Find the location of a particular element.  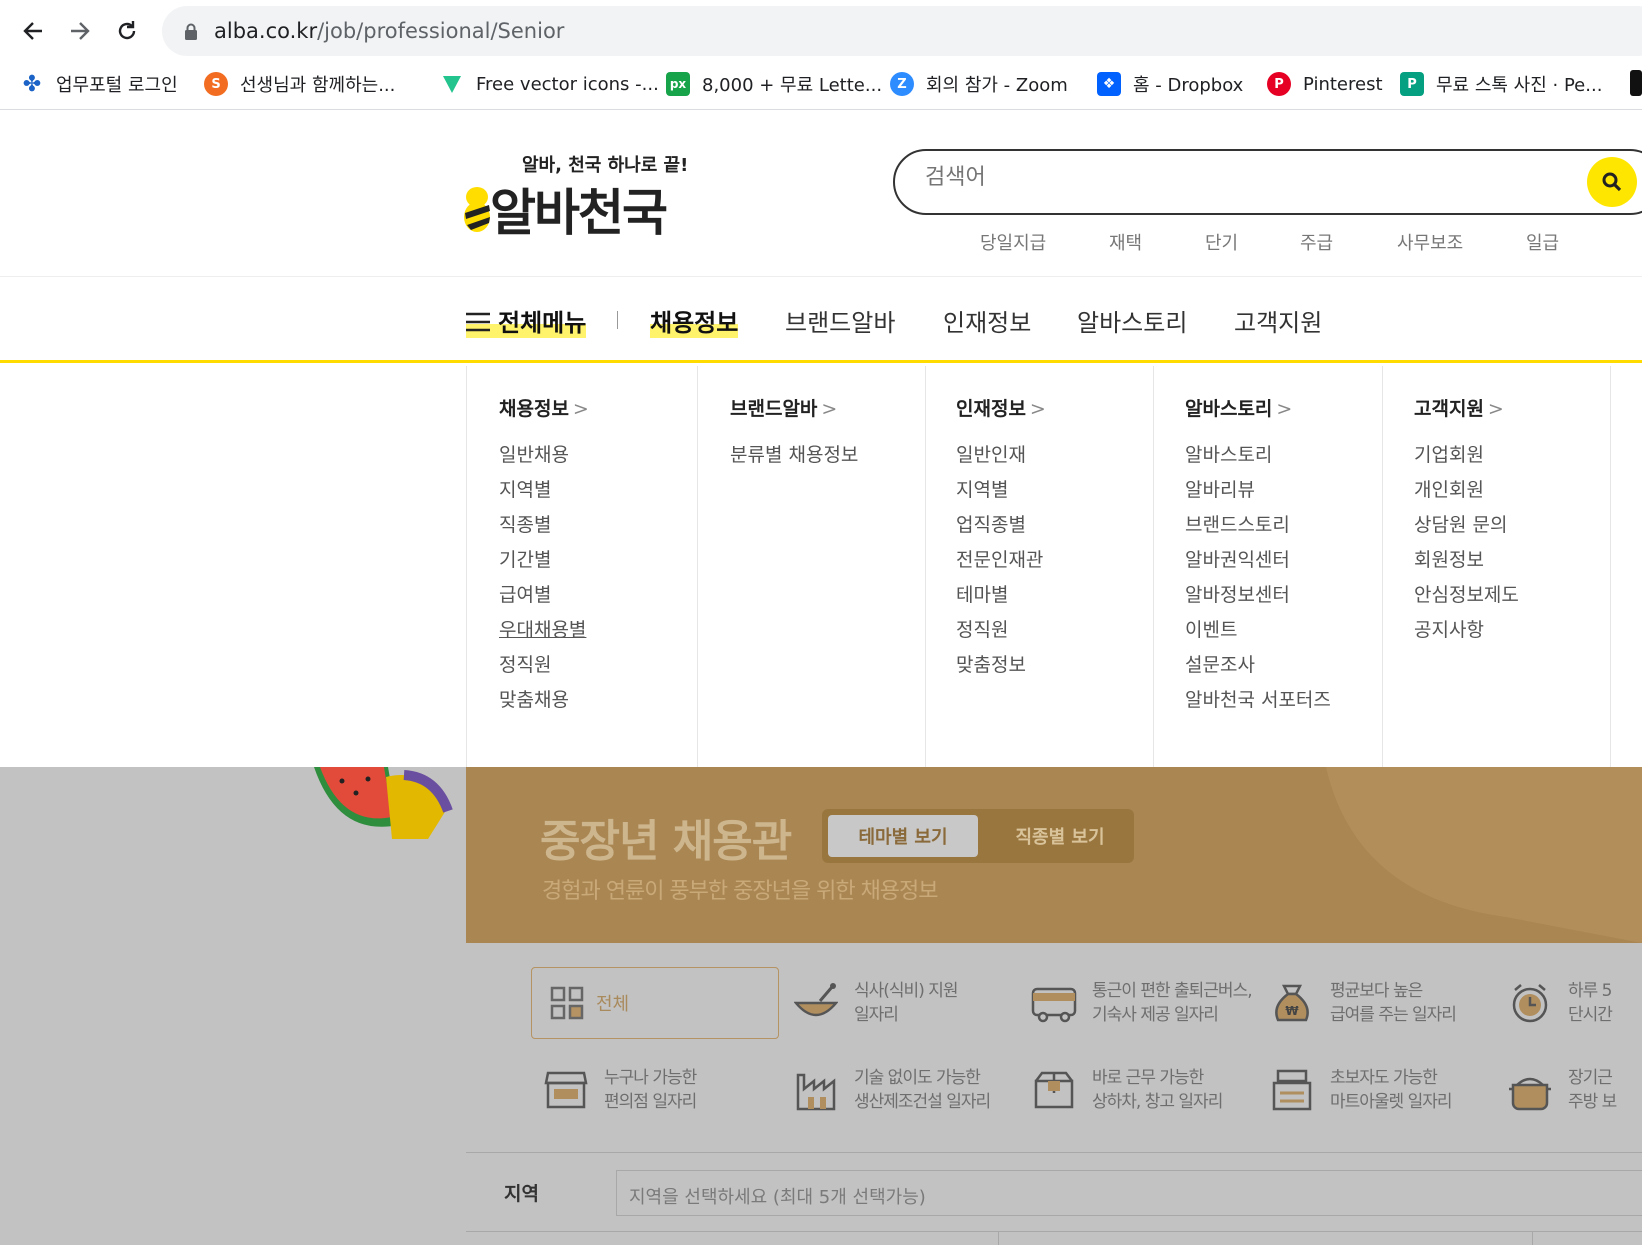

back-button is located at coordinates (33, 31).